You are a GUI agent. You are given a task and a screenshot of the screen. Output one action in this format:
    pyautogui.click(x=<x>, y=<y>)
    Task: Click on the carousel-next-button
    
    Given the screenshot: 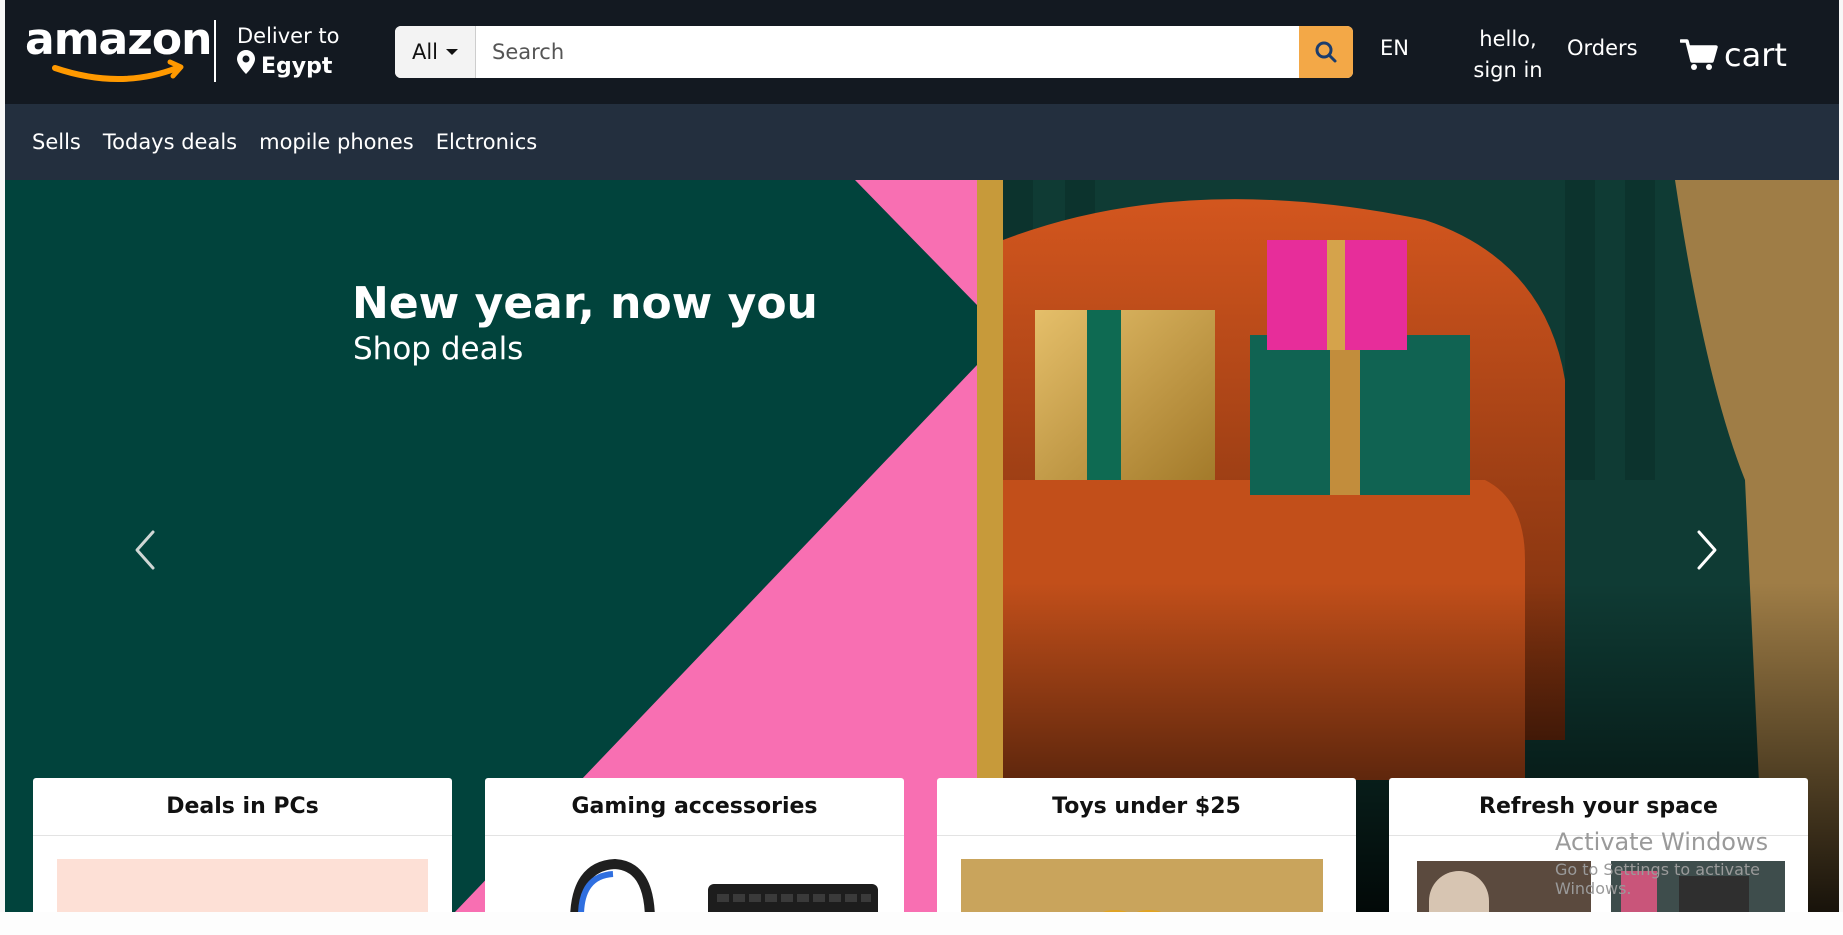 What is the action you would take?
    pyautogui.click(x=1707, y=552)
    